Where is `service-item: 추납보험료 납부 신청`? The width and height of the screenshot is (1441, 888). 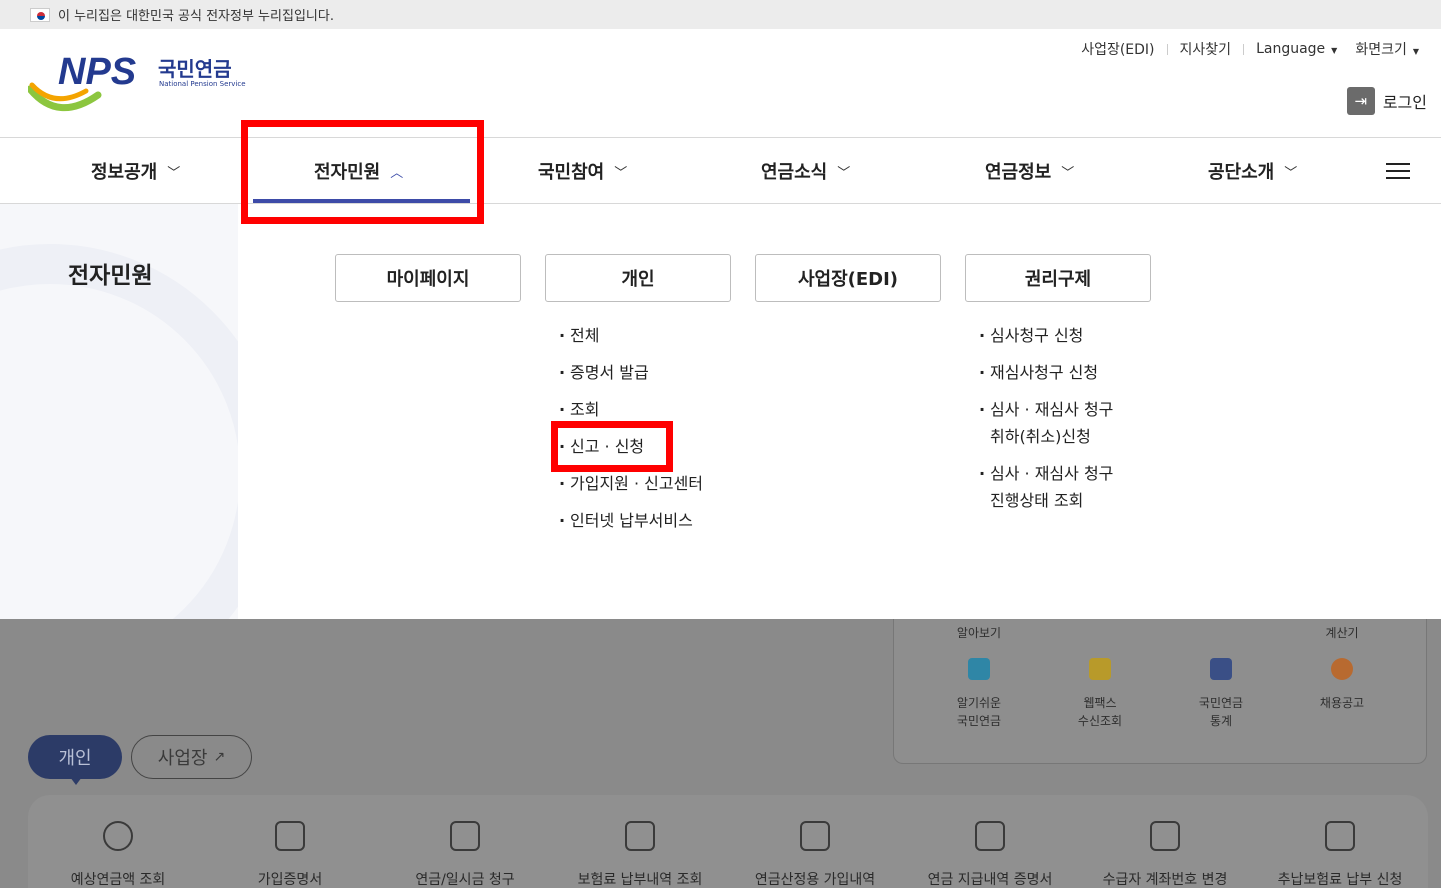
service-item: 추납보험료 납부 신청 is located at coordinates (1340, 841).